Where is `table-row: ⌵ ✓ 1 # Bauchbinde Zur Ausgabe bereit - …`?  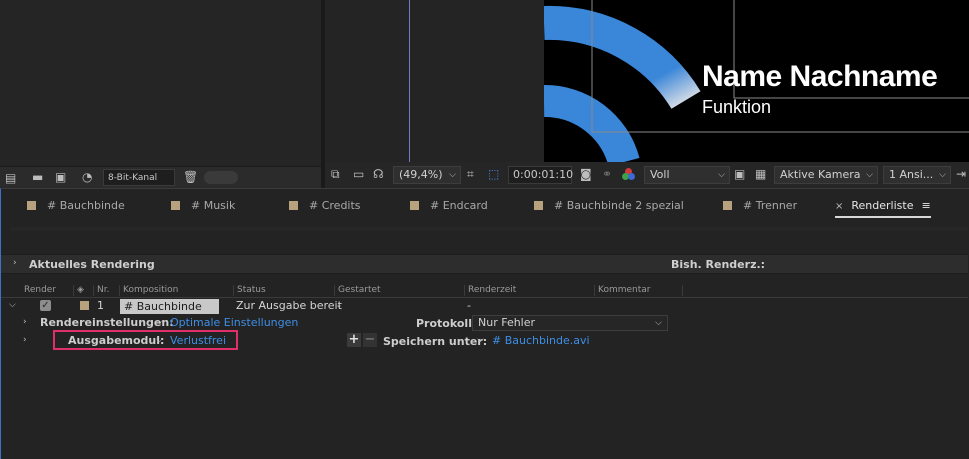
table-row: ⌵ ✓ 1 # Bauchbinde Zur Ausgabe bereit - … is located at coordinates (484, 306).